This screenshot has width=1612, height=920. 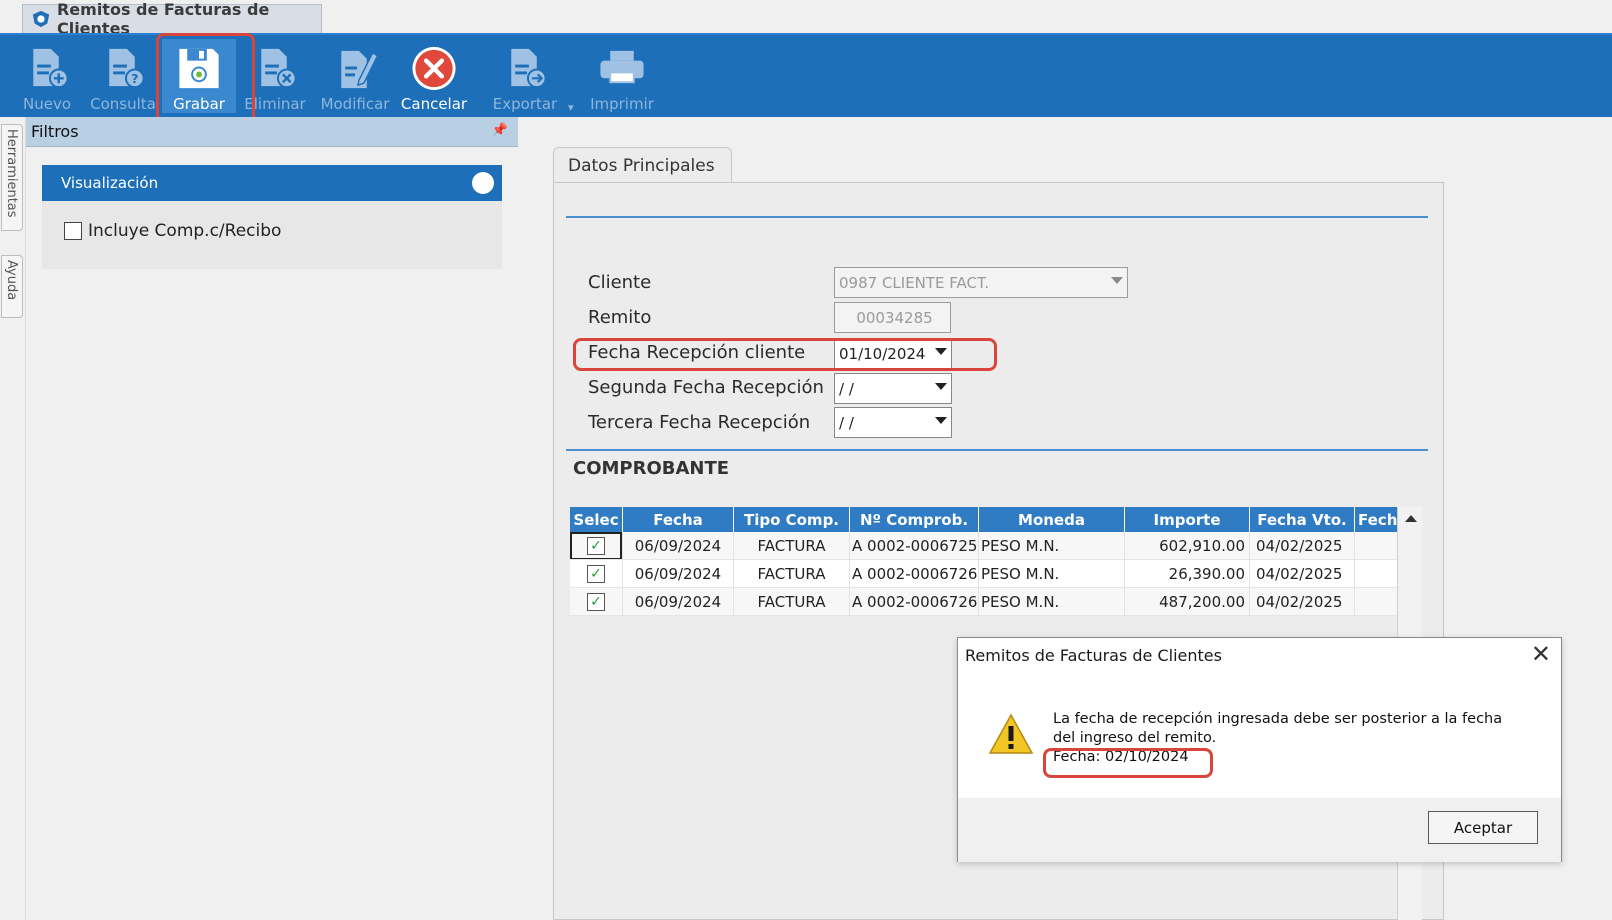 I want to click on cancel-label: Cancelar, so click(x=434, y=104).